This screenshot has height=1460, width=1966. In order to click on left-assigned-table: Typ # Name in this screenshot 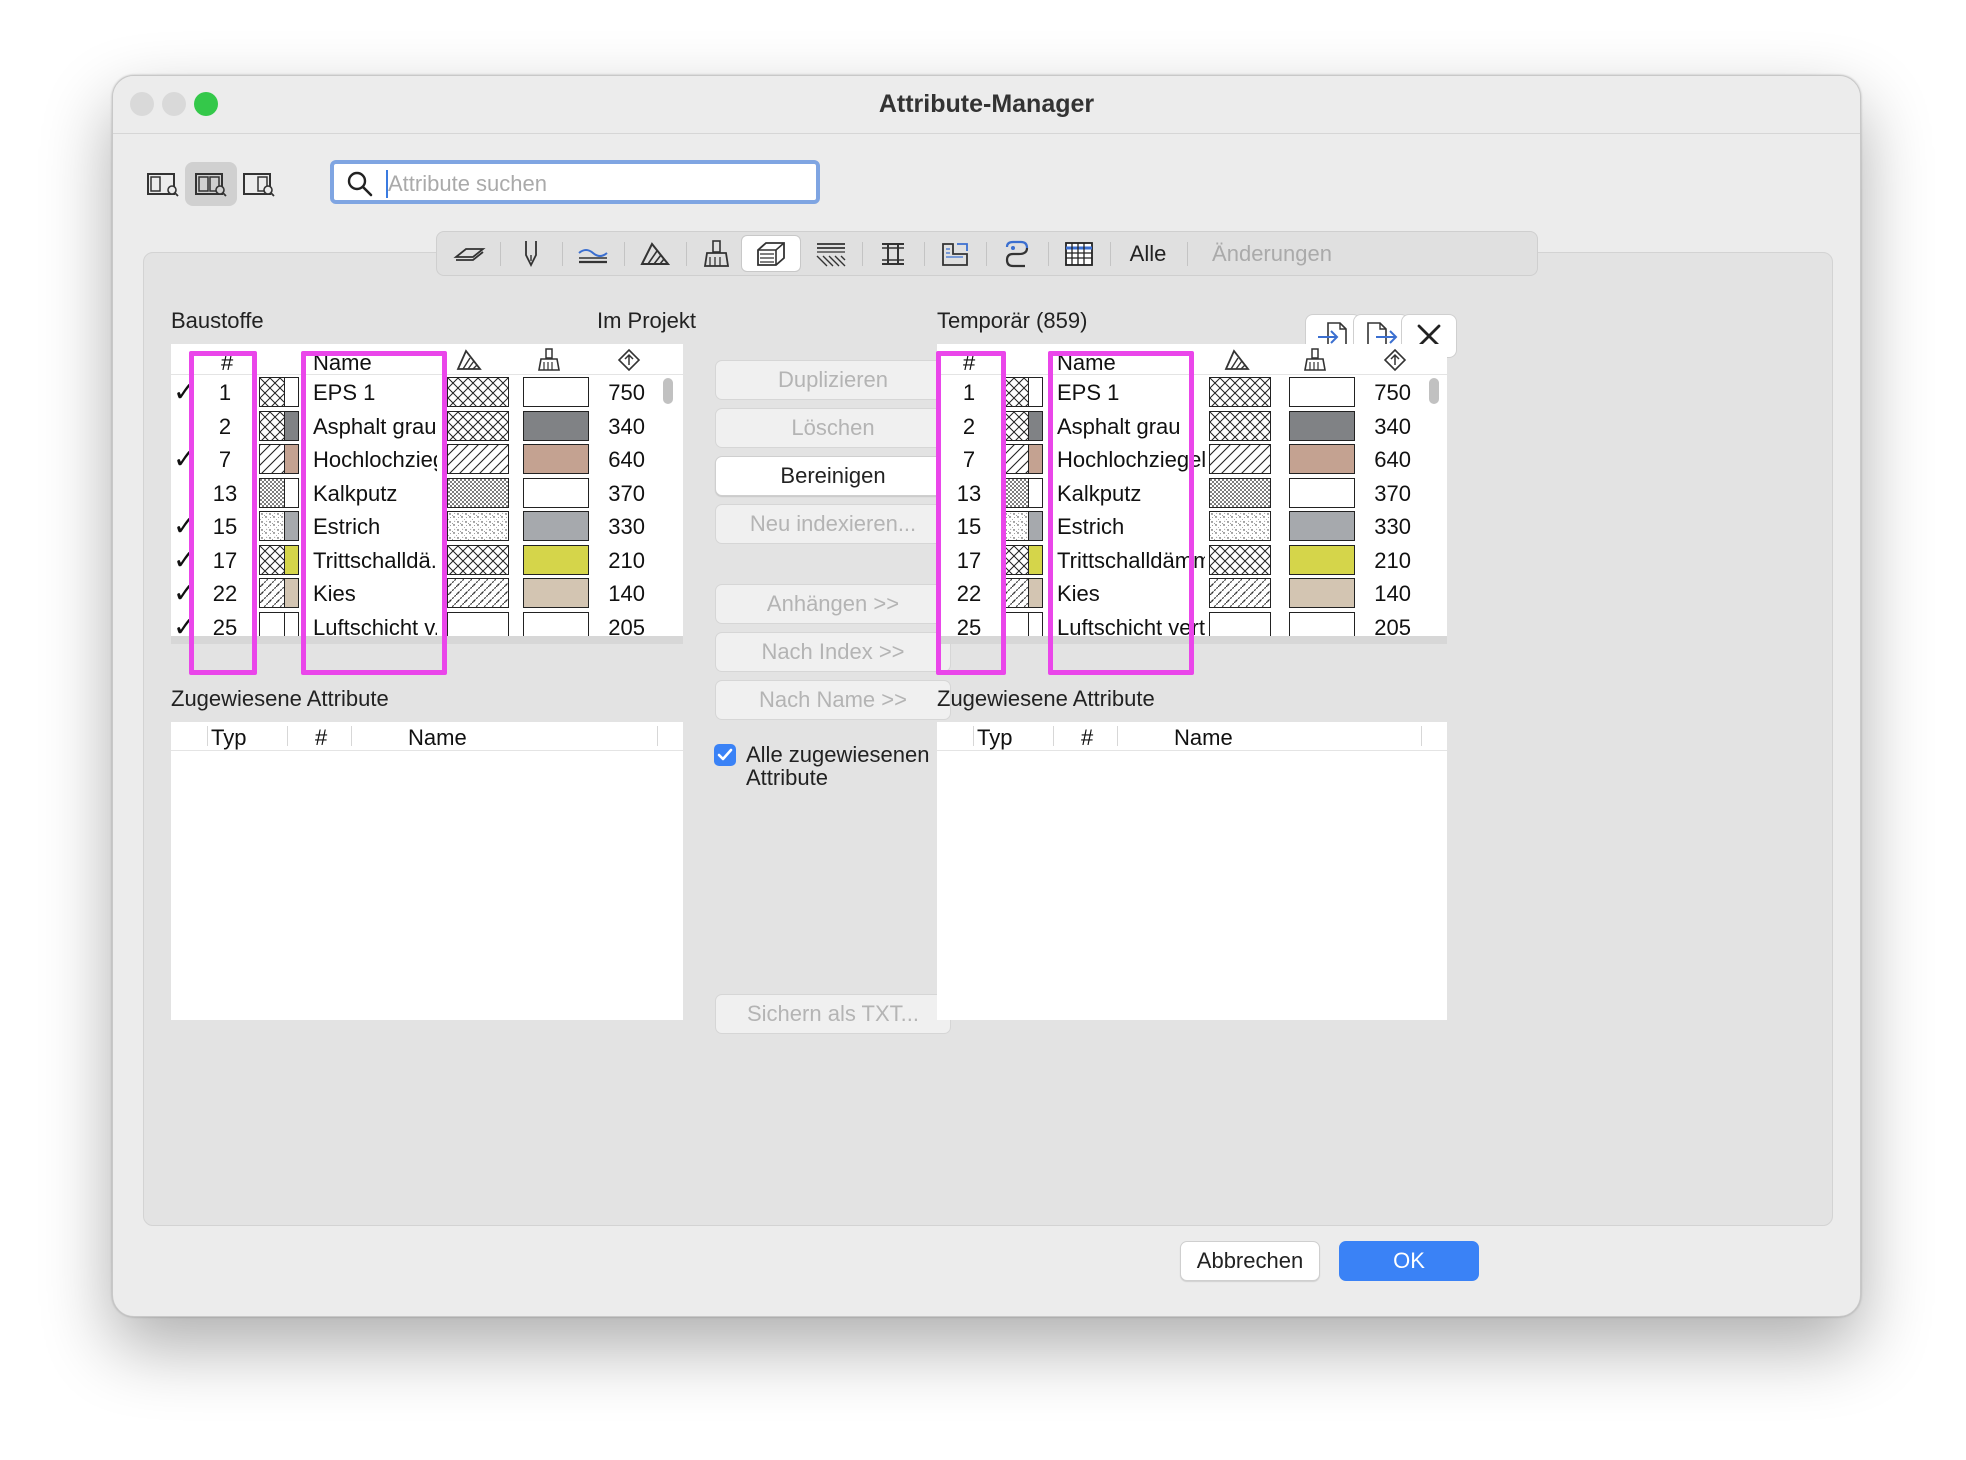, I will do `click(427, 871)`.